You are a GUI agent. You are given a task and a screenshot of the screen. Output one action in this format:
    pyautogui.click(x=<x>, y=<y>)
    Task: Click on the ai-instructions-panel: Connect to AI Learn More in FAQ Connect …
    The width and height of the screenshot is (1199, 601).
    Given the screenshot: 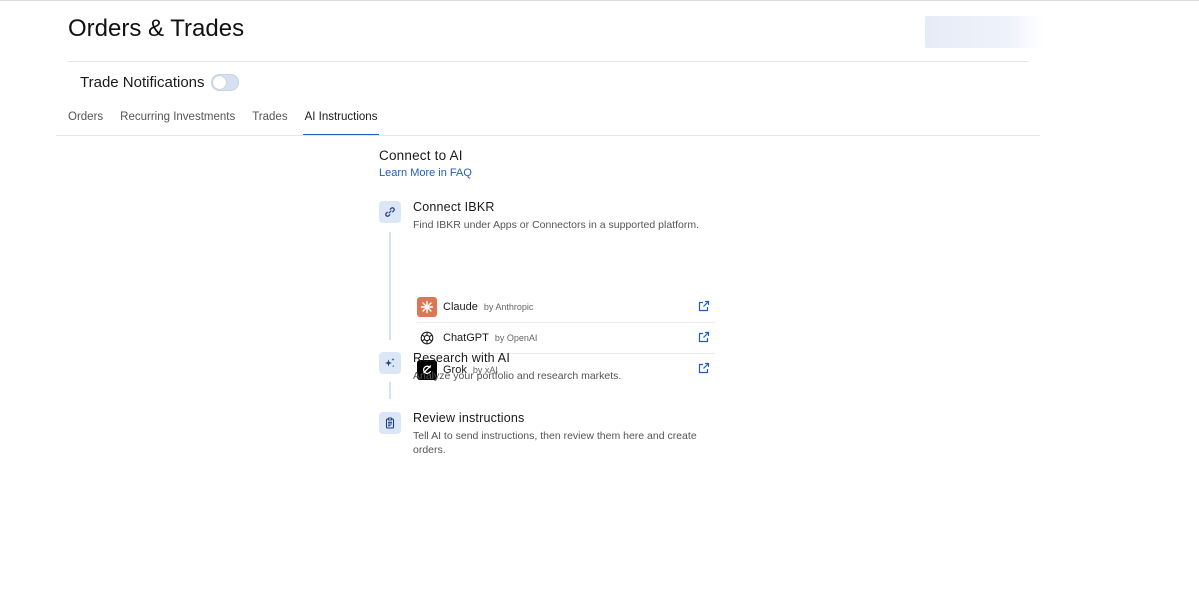 What is the action you would take?
    pyautogui.click(x=549, y=302)
    